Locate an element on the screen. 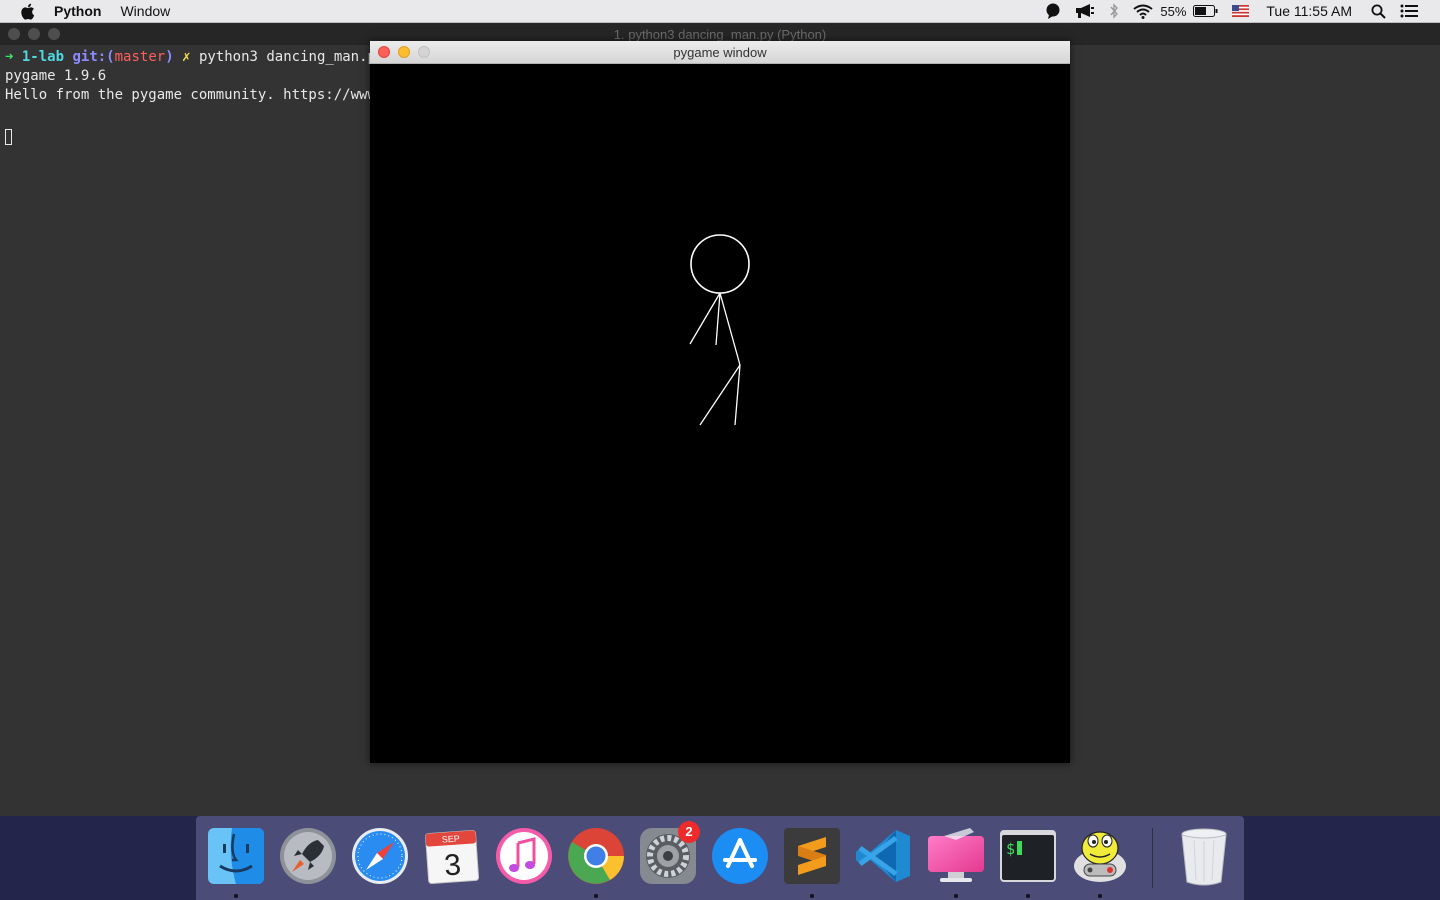 Image resolution: width=1440 pixels, height=900 pixels. dock-launchpad is located at coordinates (308, 856).